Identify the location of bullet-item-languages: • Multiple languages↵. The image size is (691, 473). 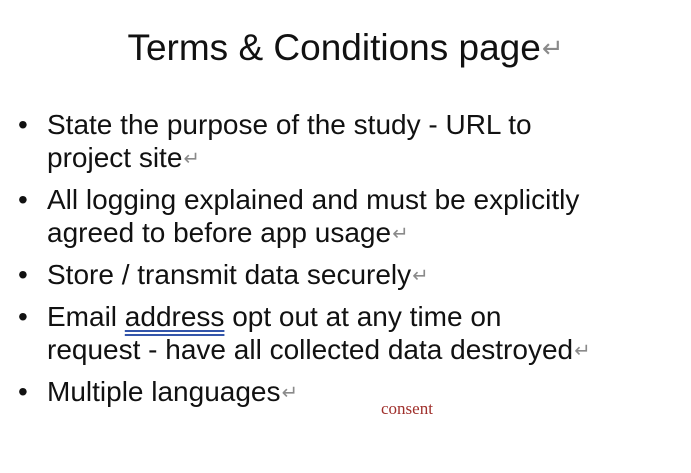
(352, 392).